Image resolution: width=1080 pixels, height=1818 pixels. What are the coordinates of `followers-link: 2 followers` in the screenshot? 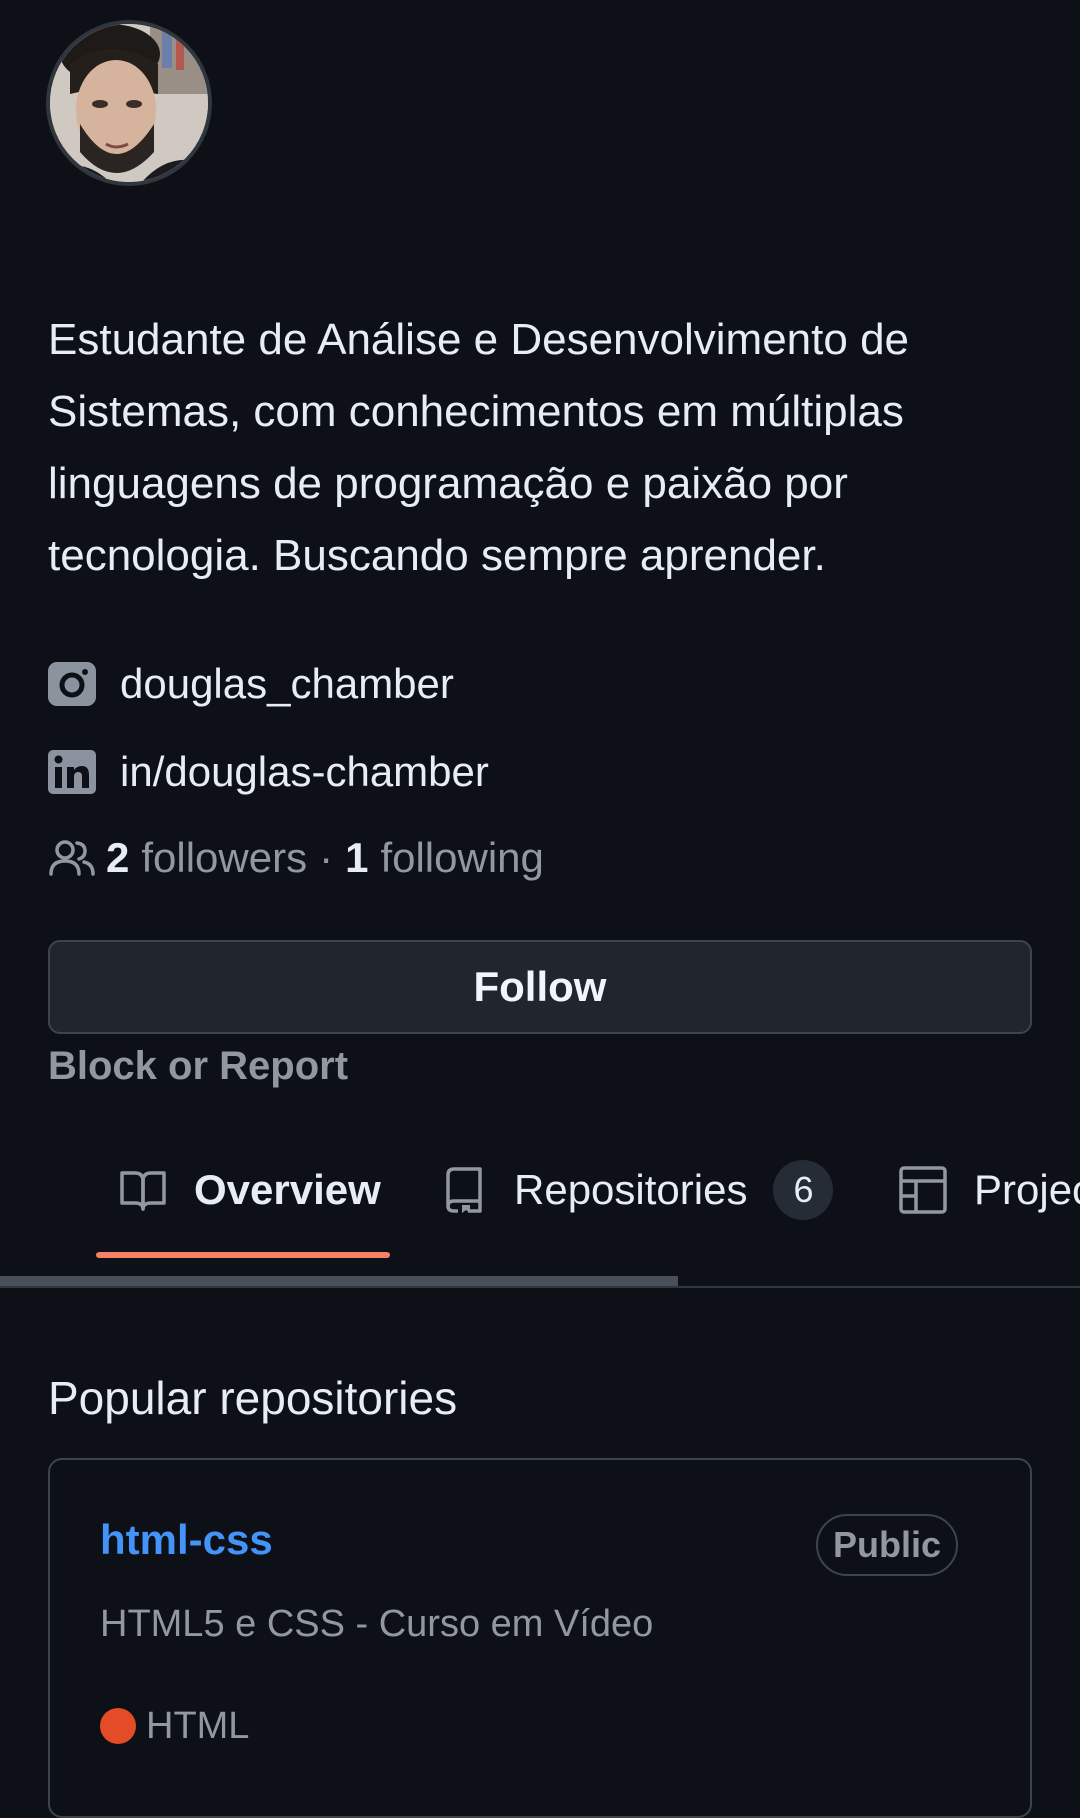 It's located at (206, 858).